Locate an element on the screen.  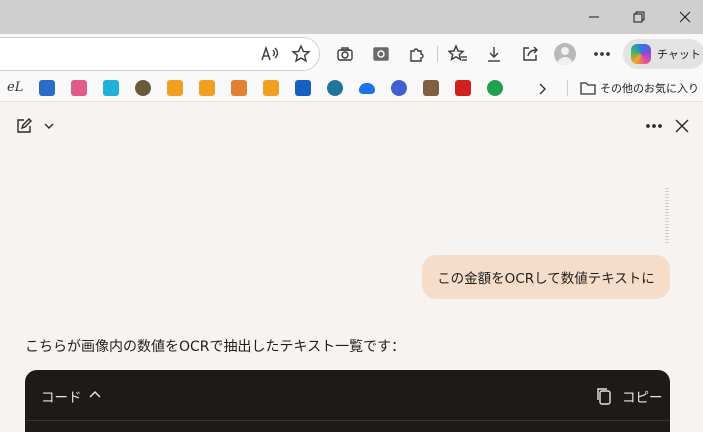
downloads-button is located at coordinates (494, 54).